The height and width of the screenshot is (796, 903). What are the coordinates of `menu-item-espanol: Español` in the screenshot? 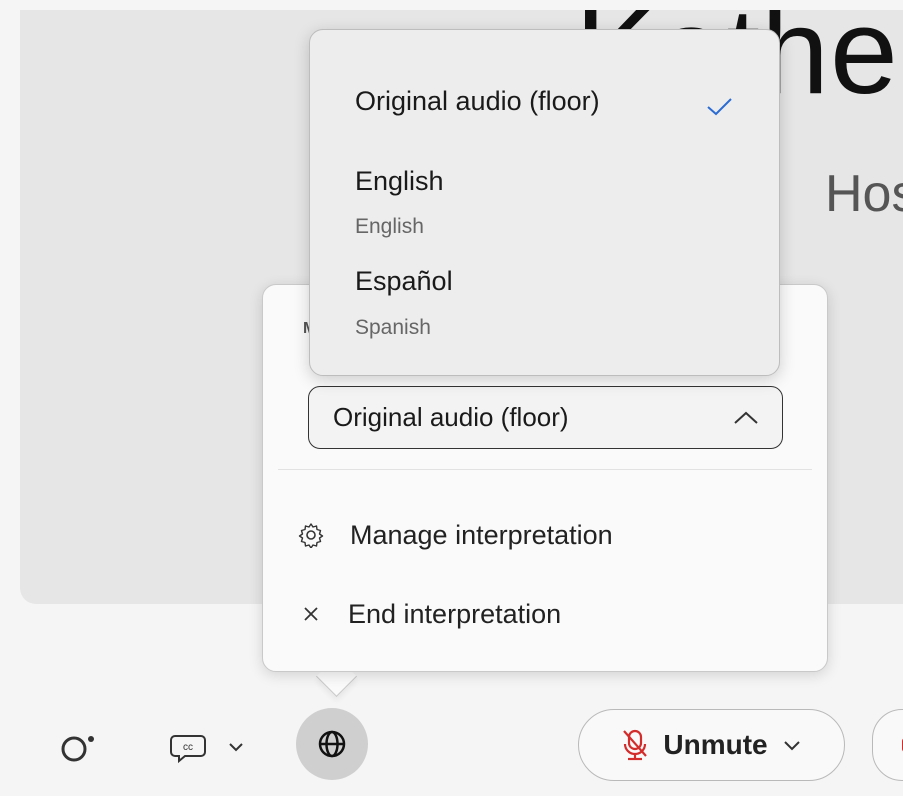 It's located at (404, 281).